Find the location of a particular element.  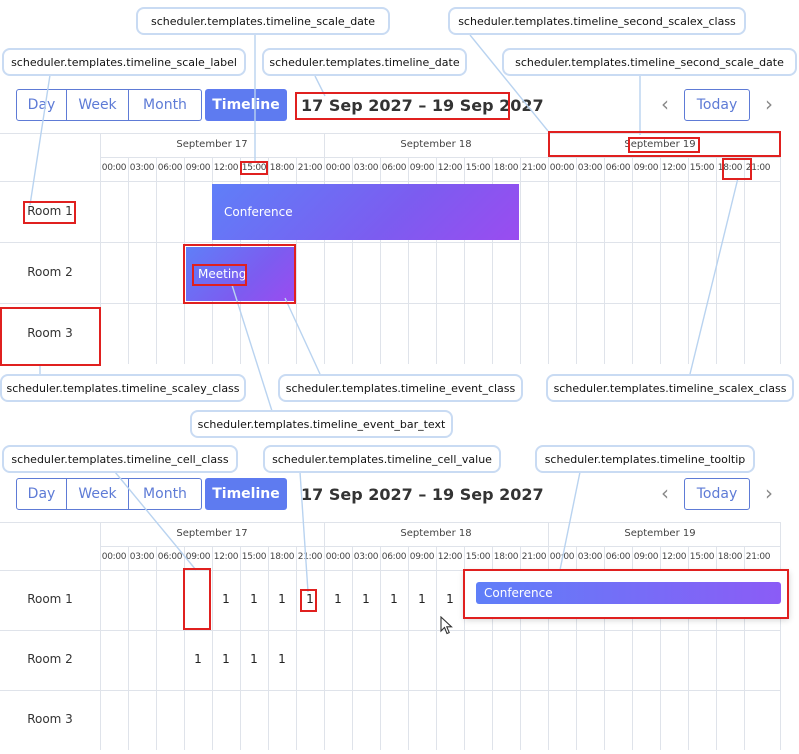

callout-timeline-cell-class: scheduler.templates.timeline_cell_class is located at coordinates (120, 459).